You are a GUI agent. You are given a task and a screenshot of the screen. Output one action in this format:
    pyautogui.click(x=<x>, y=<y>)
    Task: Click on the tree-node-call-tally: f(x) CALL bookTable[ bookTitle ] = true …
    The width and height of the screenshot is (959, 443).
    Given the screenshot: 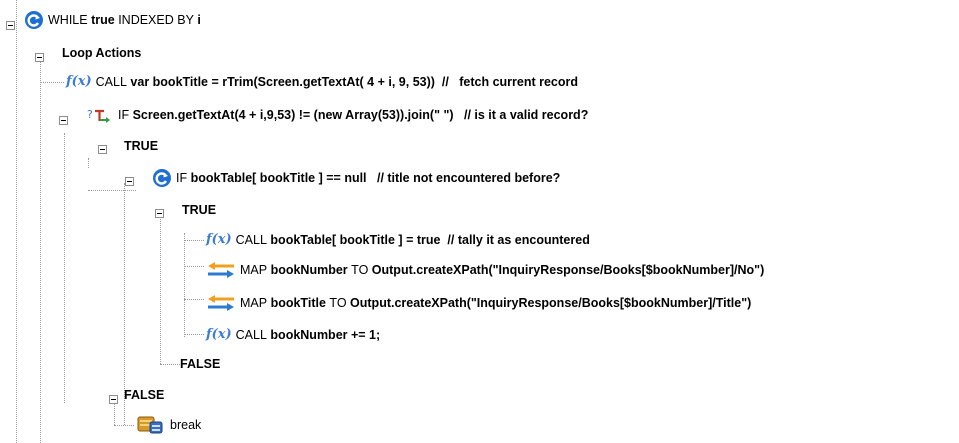 What is the action you would take?
    pyautogui.click(x=398, y=240)
    